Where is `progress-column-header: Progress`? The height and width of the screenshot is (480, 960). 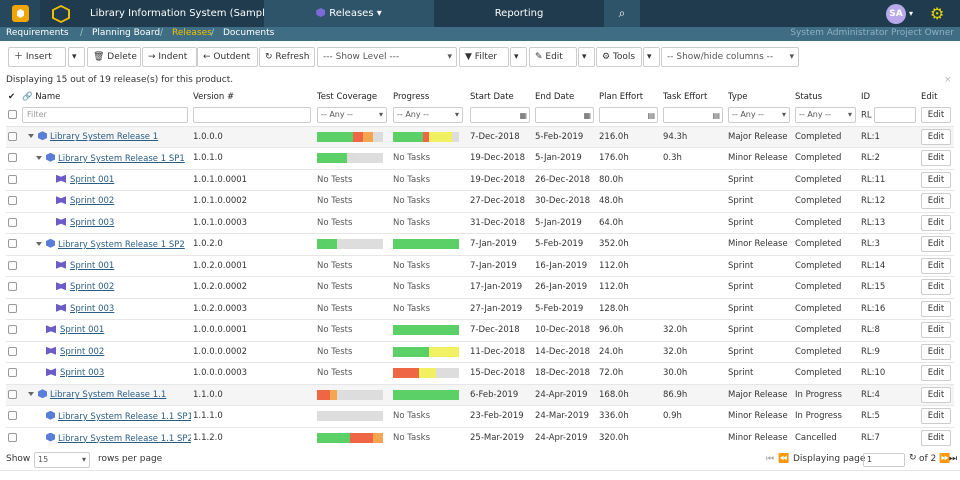
progress-column-header: Progress is located at coordinates (429, 96).